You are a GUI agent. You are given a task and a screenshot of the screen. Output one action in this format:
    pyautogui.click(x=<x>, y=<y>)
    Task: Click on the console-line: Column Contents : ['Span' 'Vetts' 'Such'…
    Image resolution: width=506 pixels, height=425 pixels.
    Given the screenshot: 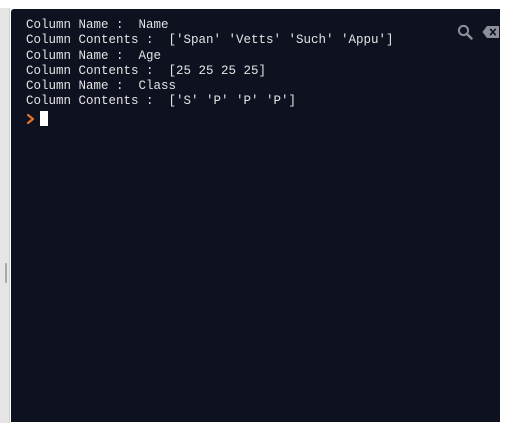 What is the action you would take?
    pyautogui.click(x=210, y=40)
    